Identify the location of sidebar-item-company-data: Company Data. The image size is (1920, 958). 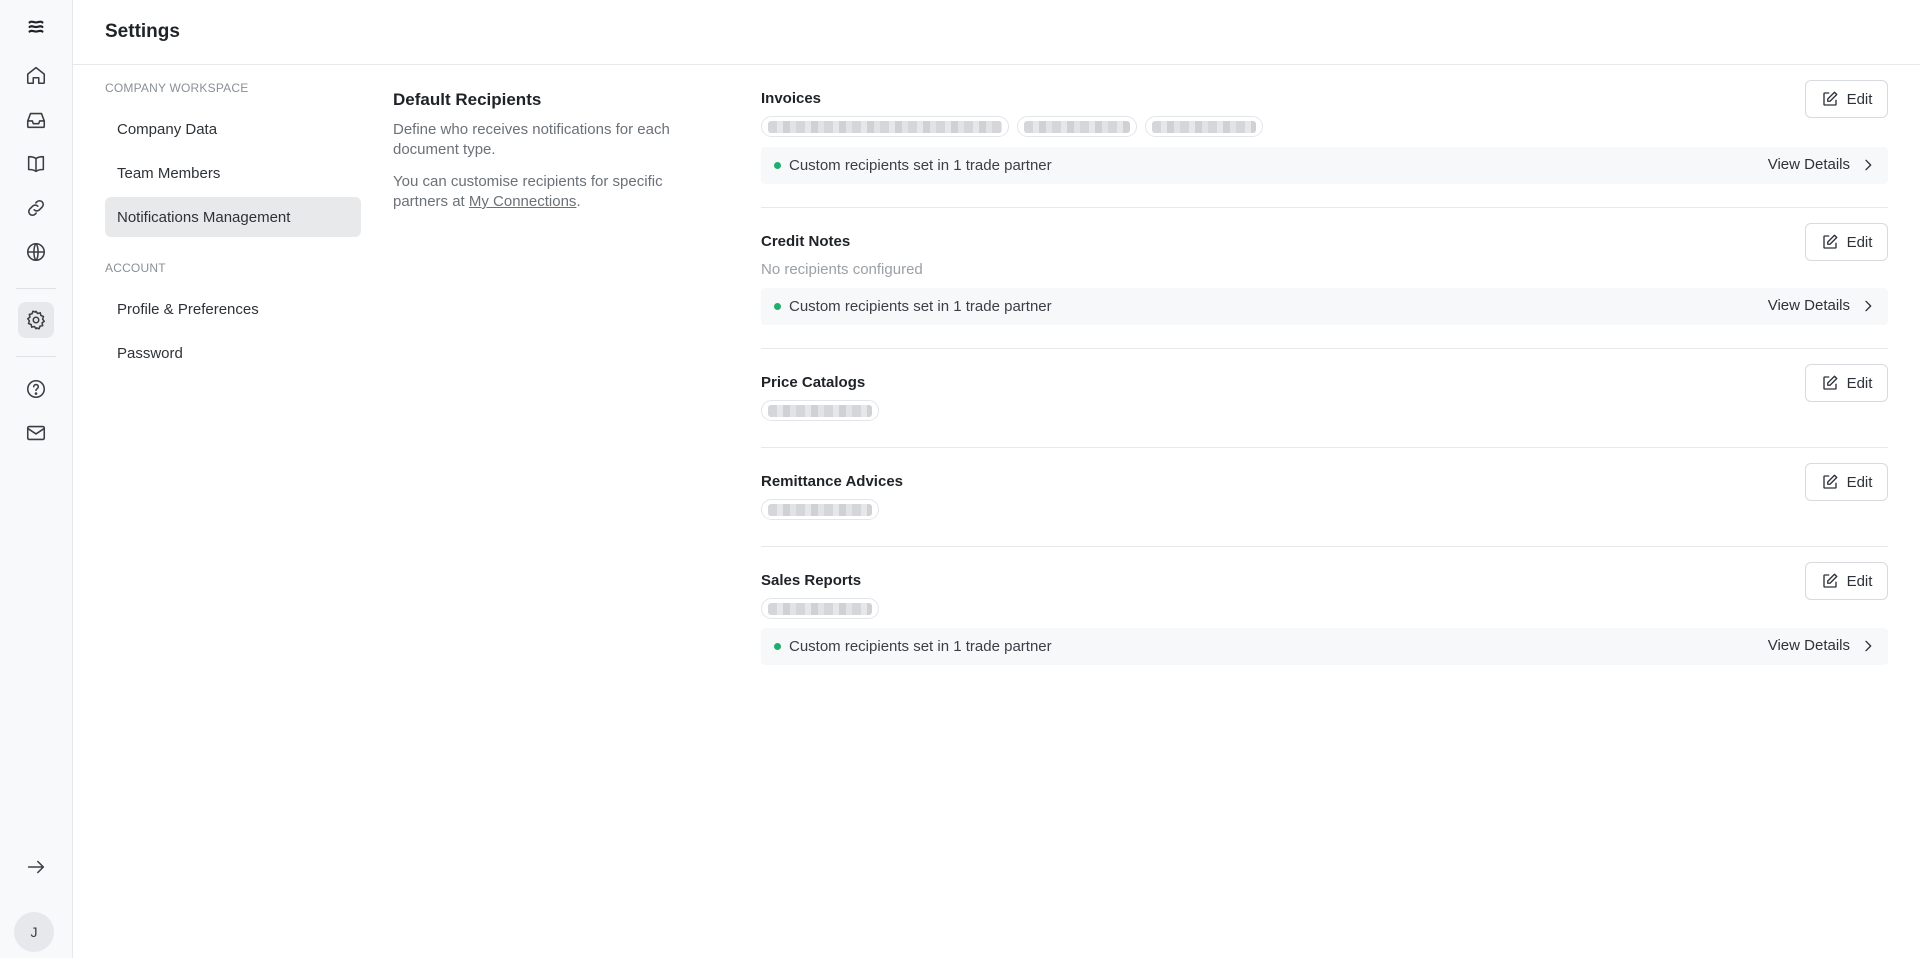
(233, 129).